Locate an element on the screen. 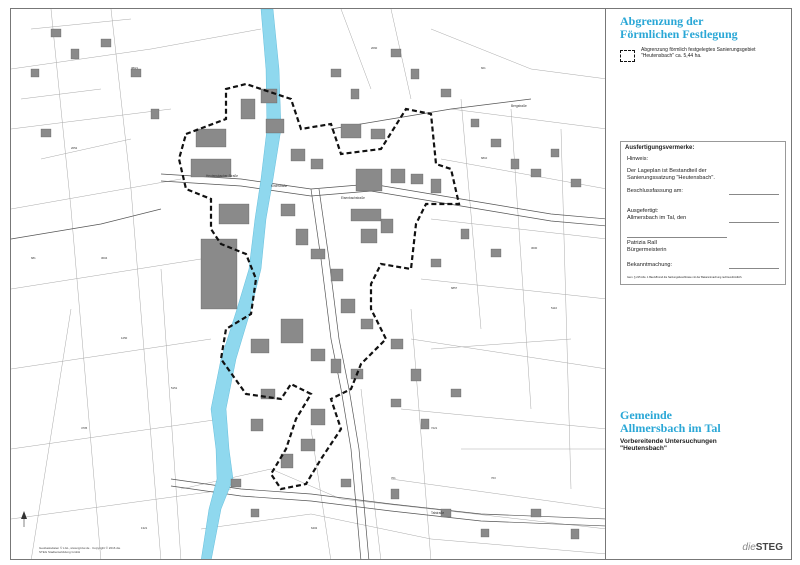 Image resolution: width=800 pixels, height=565 pixels. parcel-number: 4705 is located at coordinates (84, 428).